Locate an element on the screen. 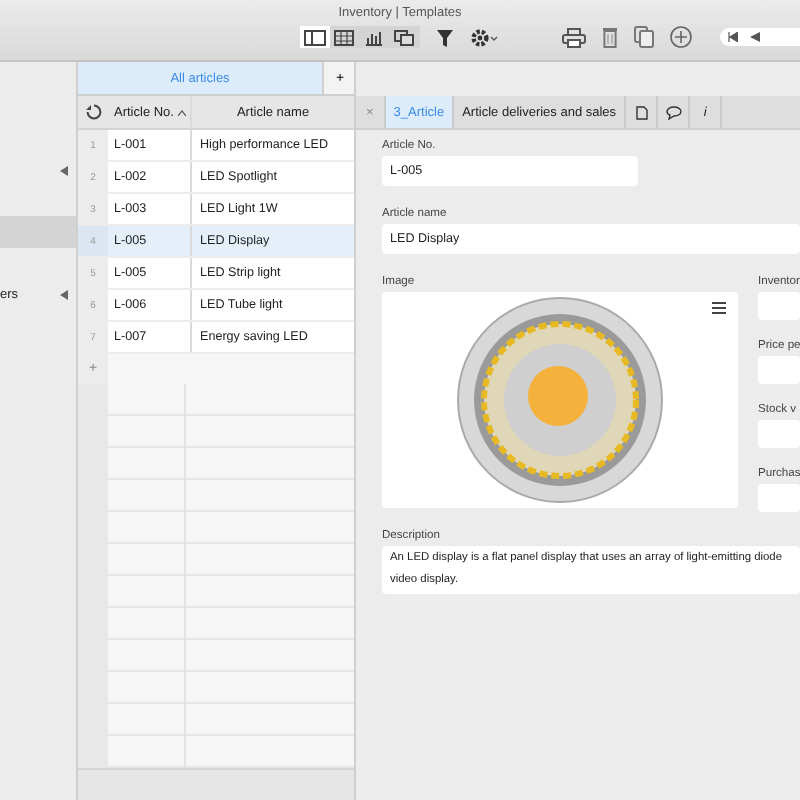  printer-icon is located at coordinates (574, 37).